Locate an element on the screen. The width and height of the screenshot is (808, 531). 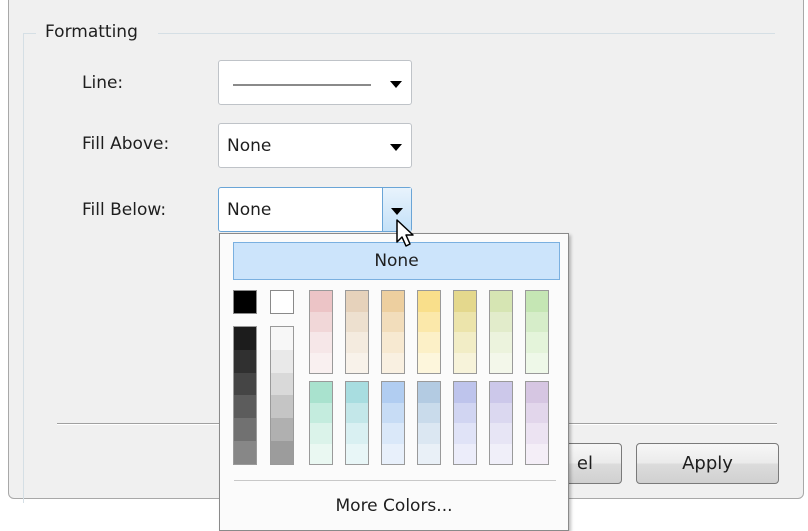
chevron-down-icon is located at coordinates (397, 211).